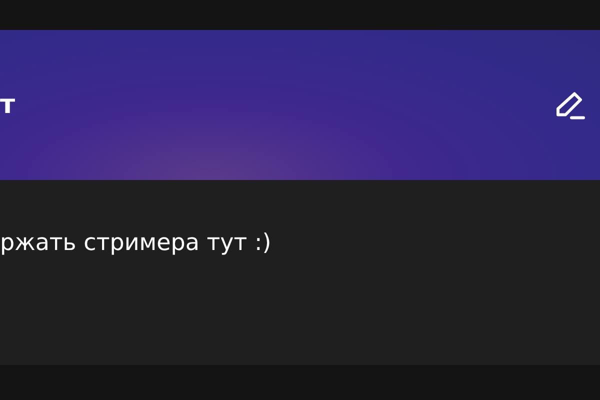 This screenshot has height=400, width=600. I want to click on panel-description: ржать стримера тут :), so click(136, 243).